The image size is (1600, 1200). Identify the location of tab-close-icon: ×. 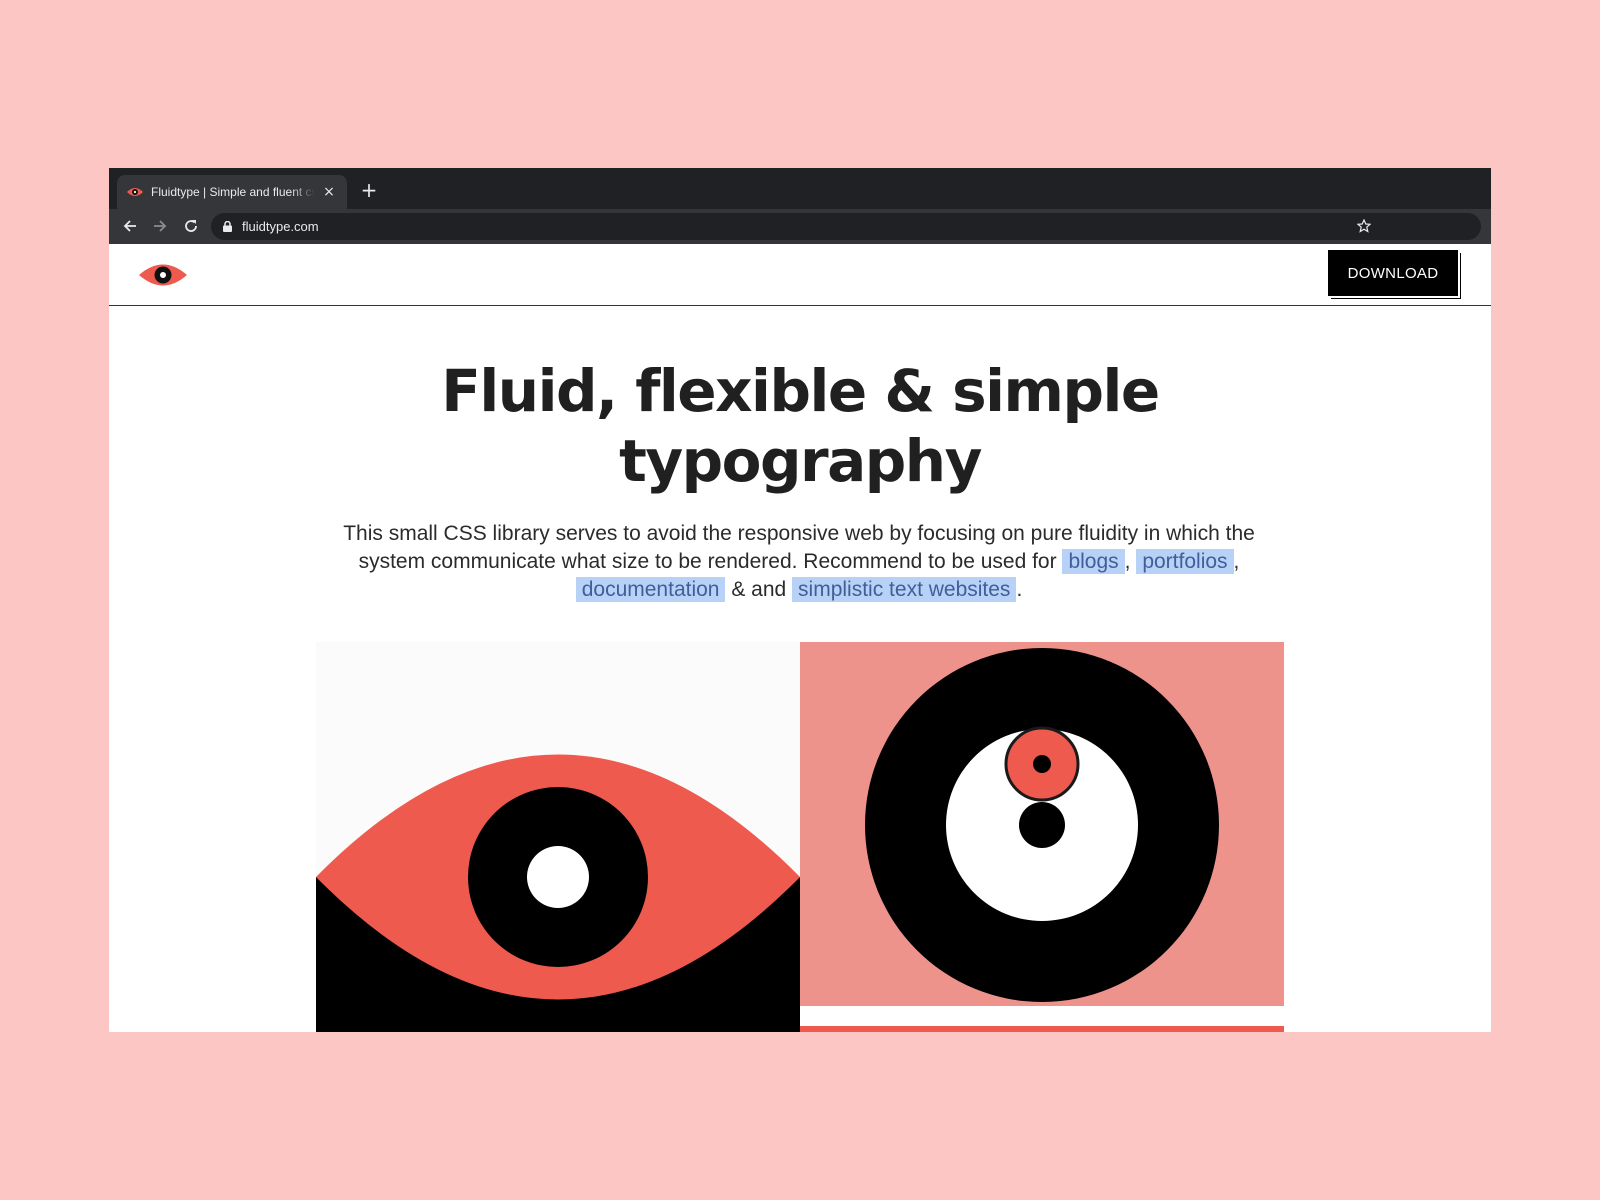
(329, 192).